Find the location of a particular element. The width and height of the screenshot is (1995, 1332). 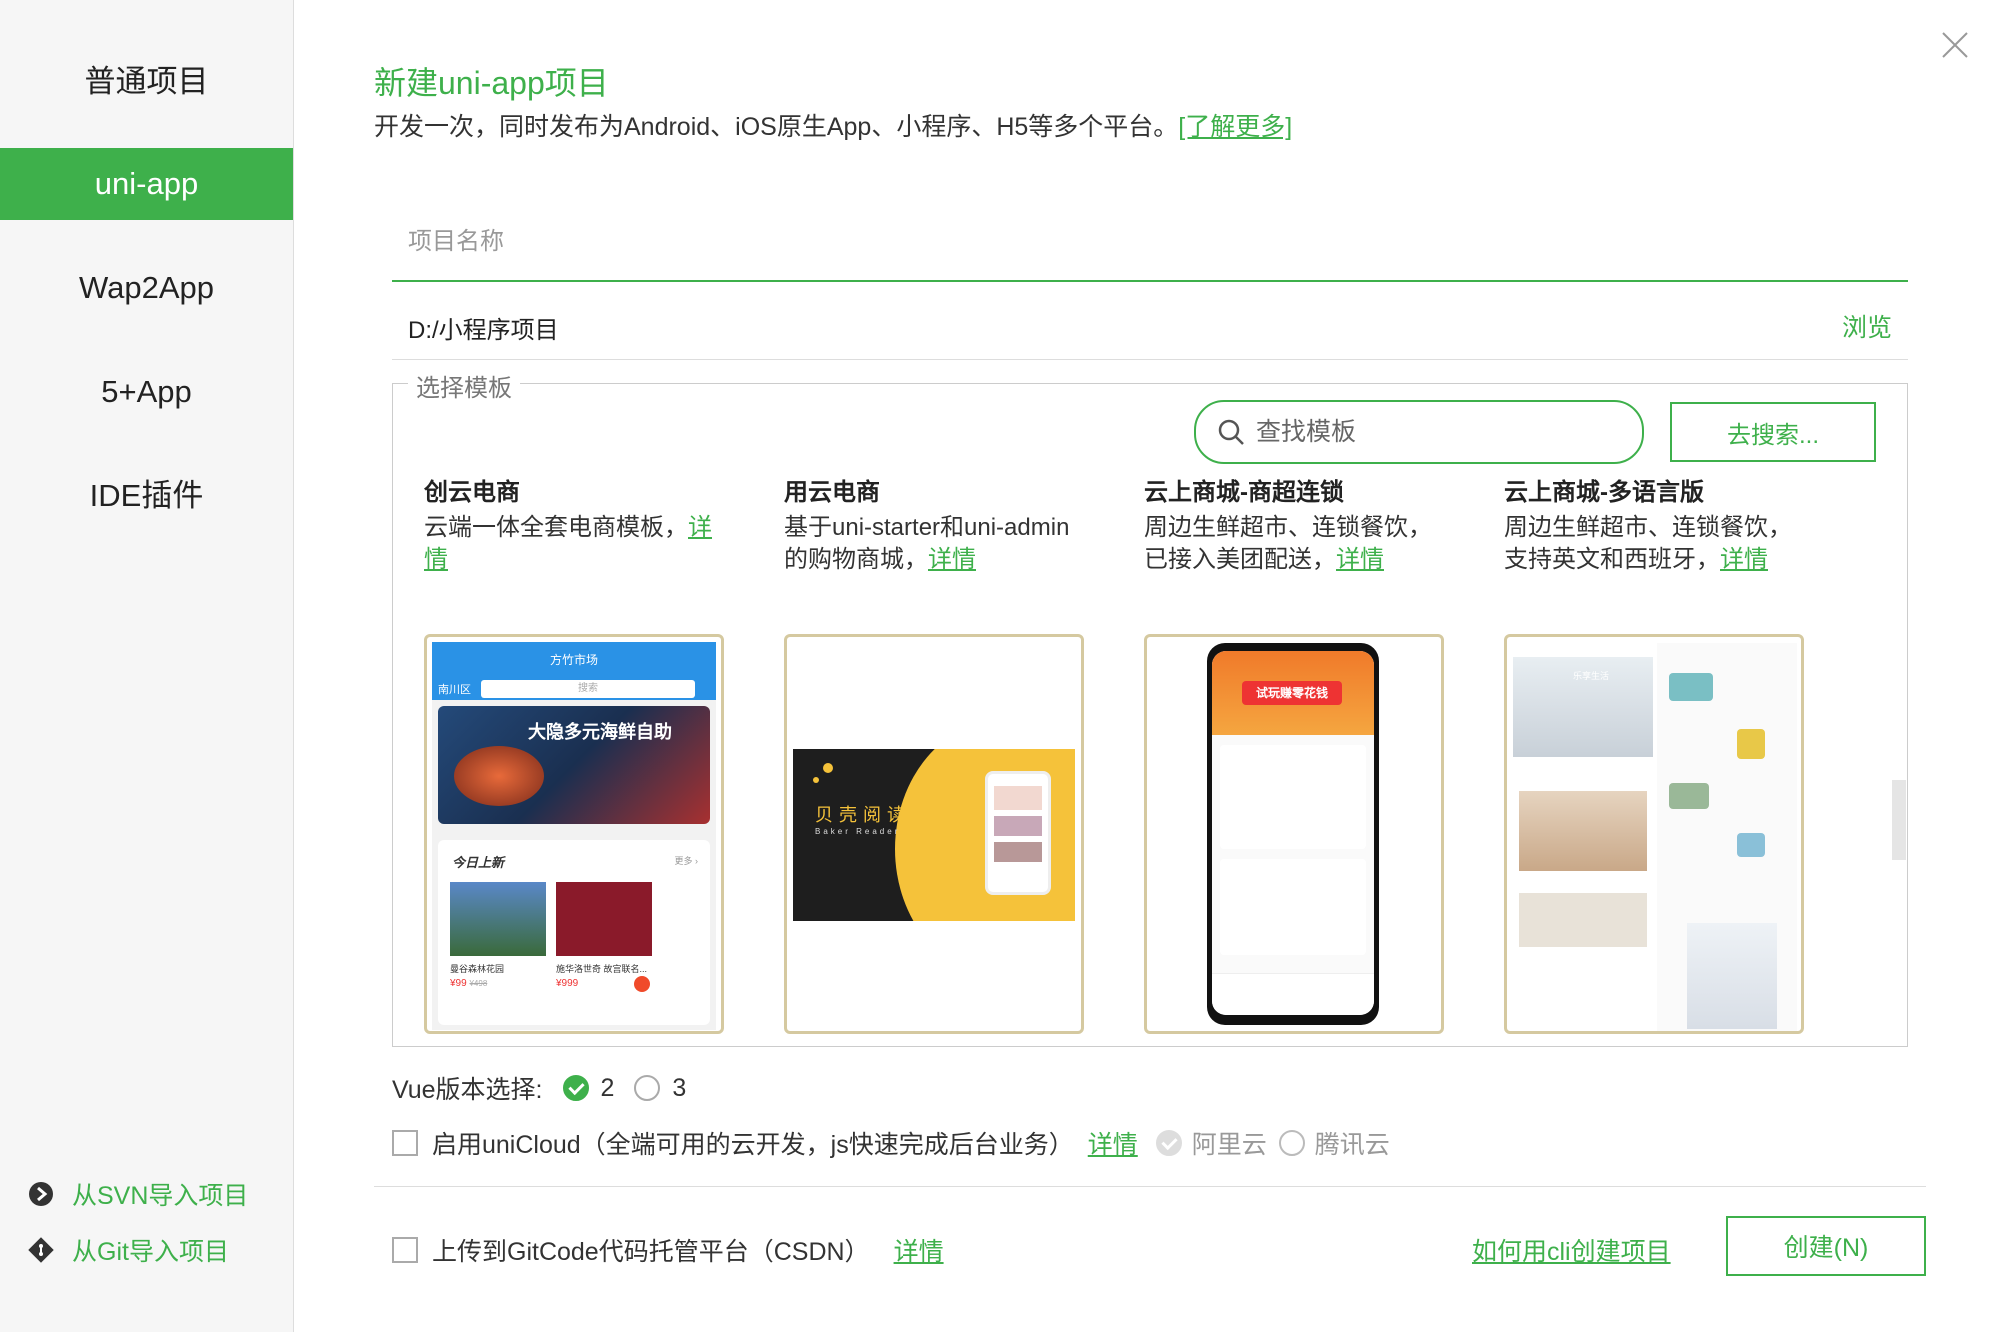

aliyun-radio is located at coordinates (1168, 1143).